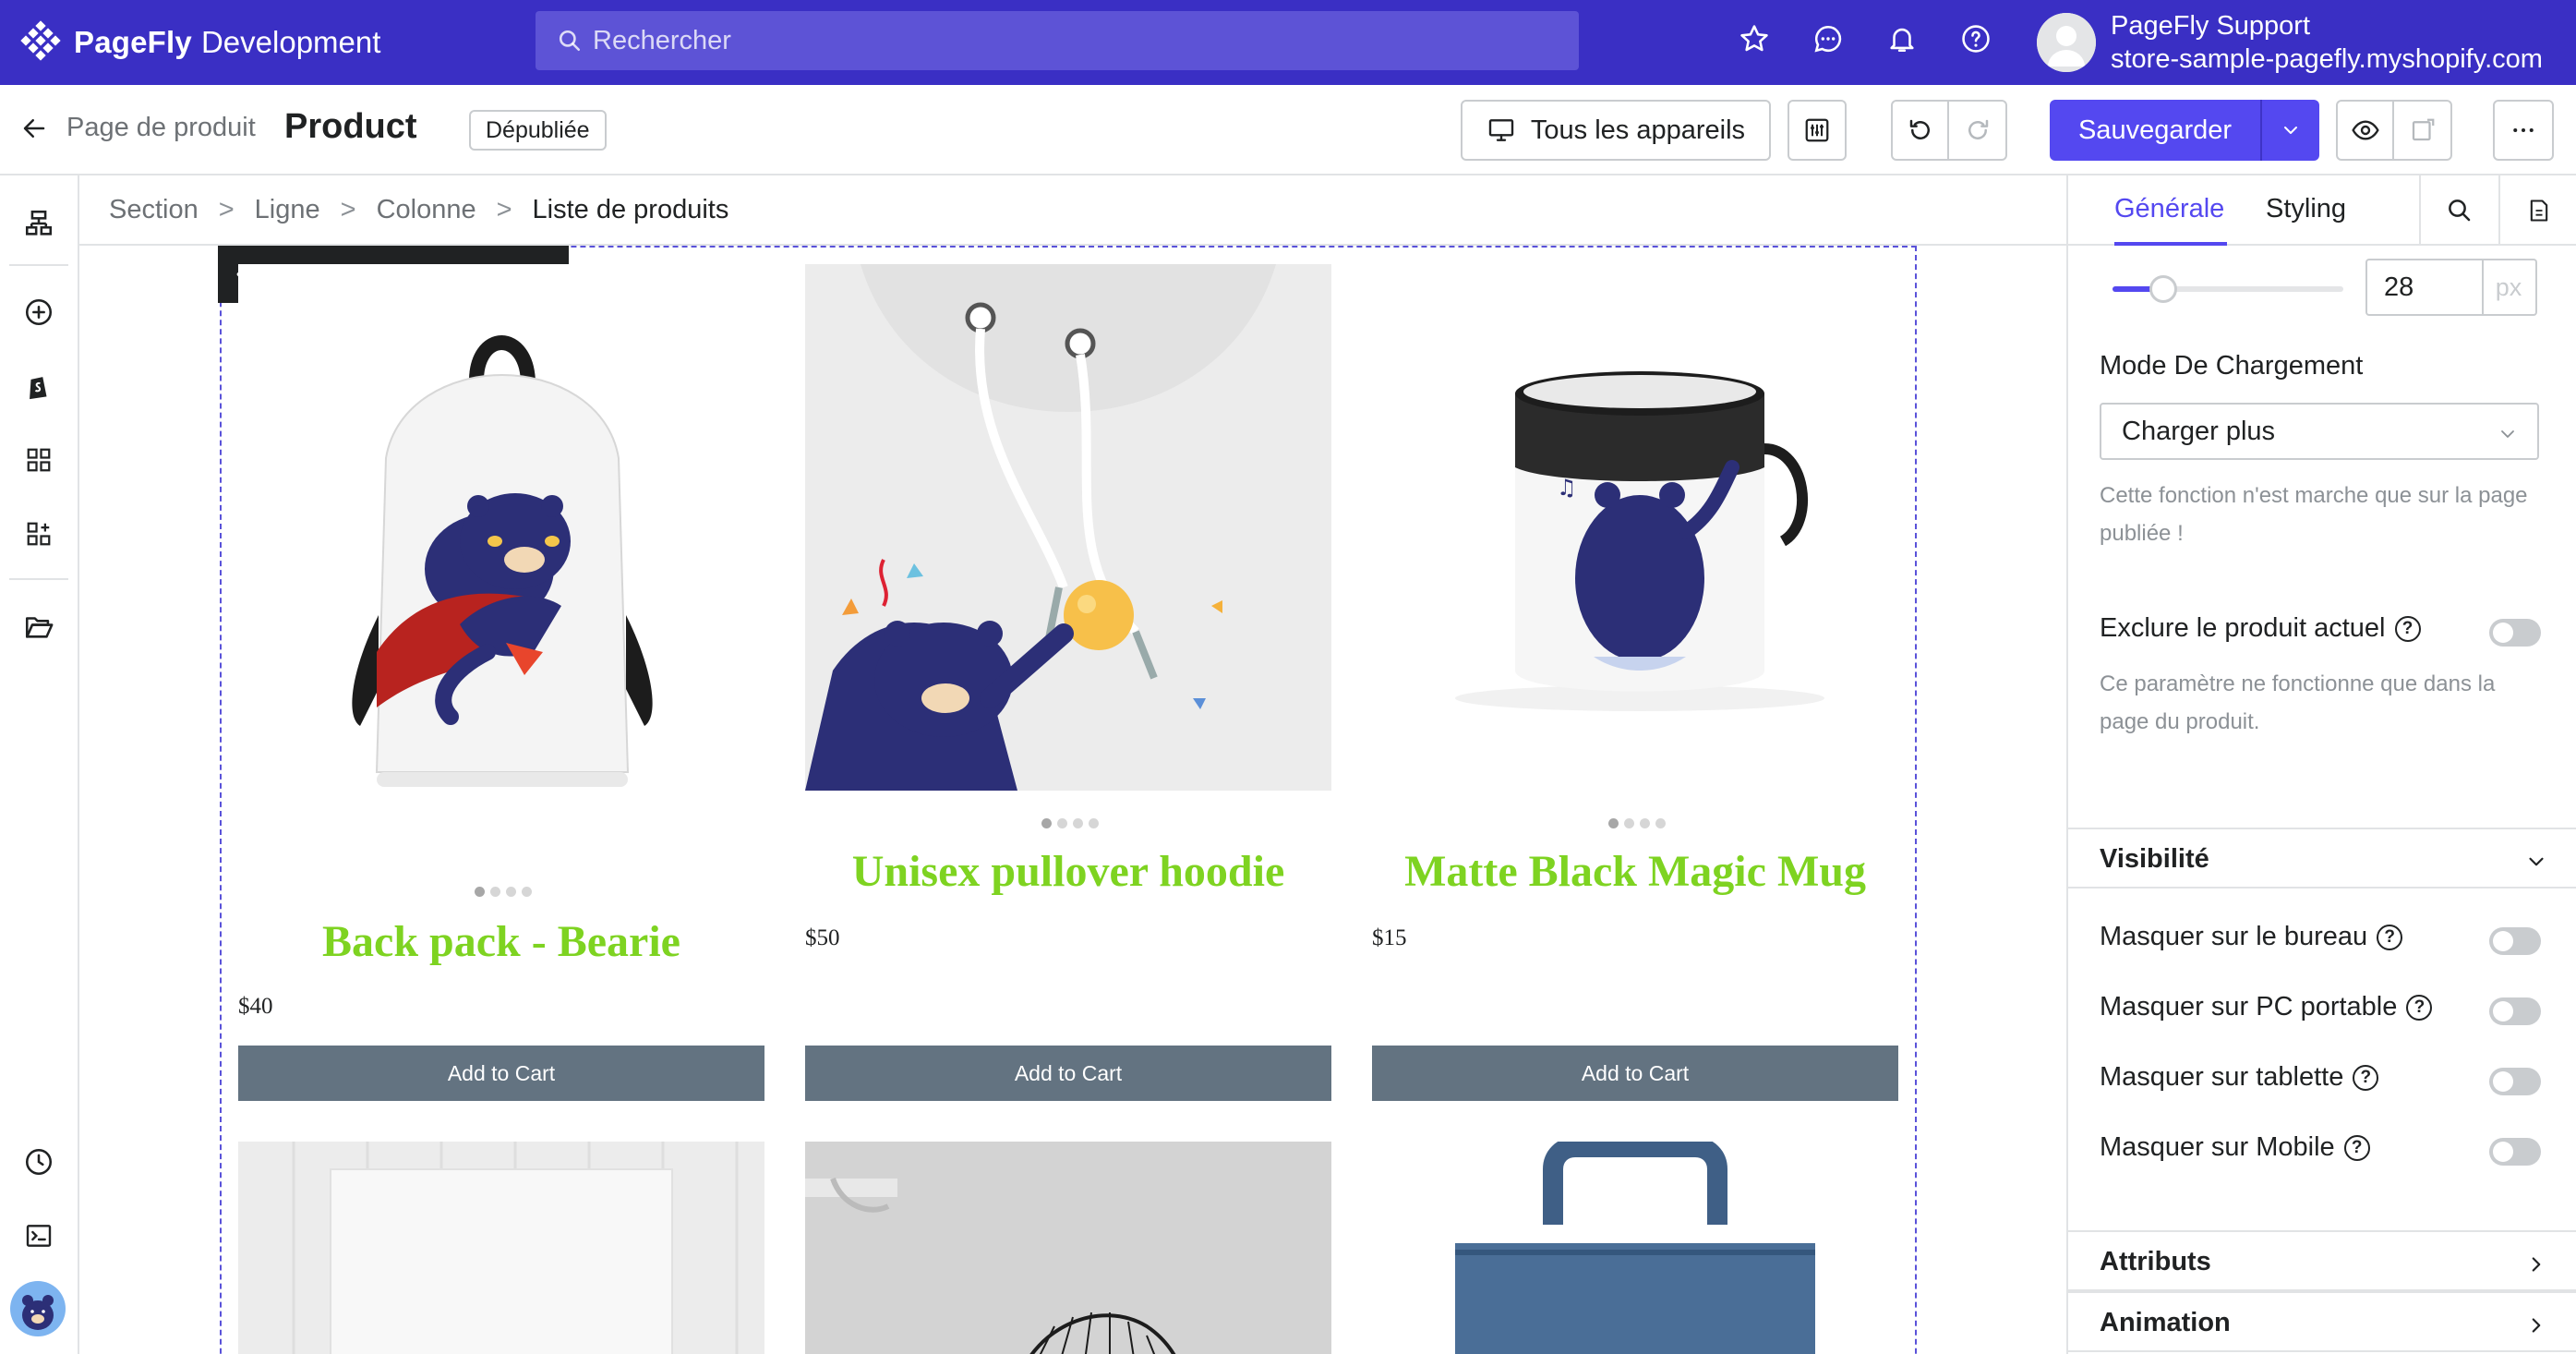 The height and width of the screenshot is (1354, 2576). Describe the element at coordinates (2322, 858) in the screenshot. I see `visibility-section-header: Visibilité` at that location.